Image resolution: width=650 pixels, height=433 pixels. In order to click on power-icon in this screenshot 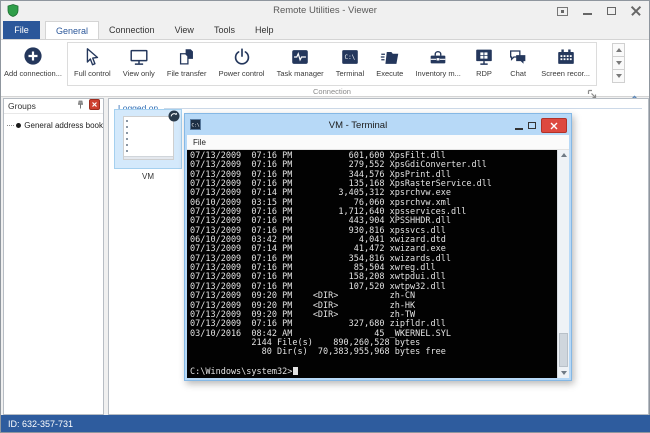, I will do `click(242, 57)`.